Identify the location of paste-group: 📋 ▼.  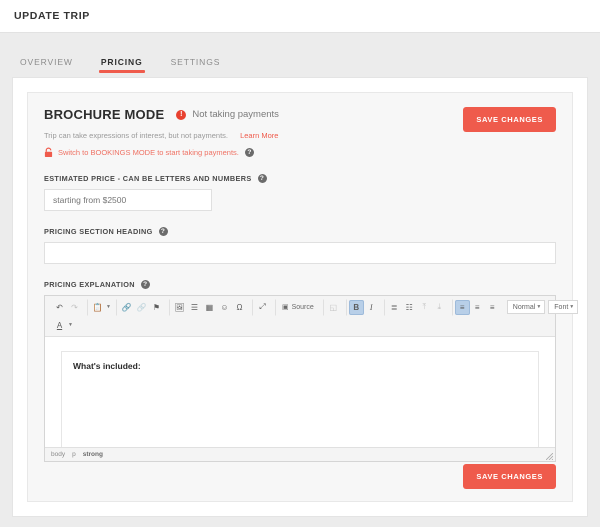
(100, 307).